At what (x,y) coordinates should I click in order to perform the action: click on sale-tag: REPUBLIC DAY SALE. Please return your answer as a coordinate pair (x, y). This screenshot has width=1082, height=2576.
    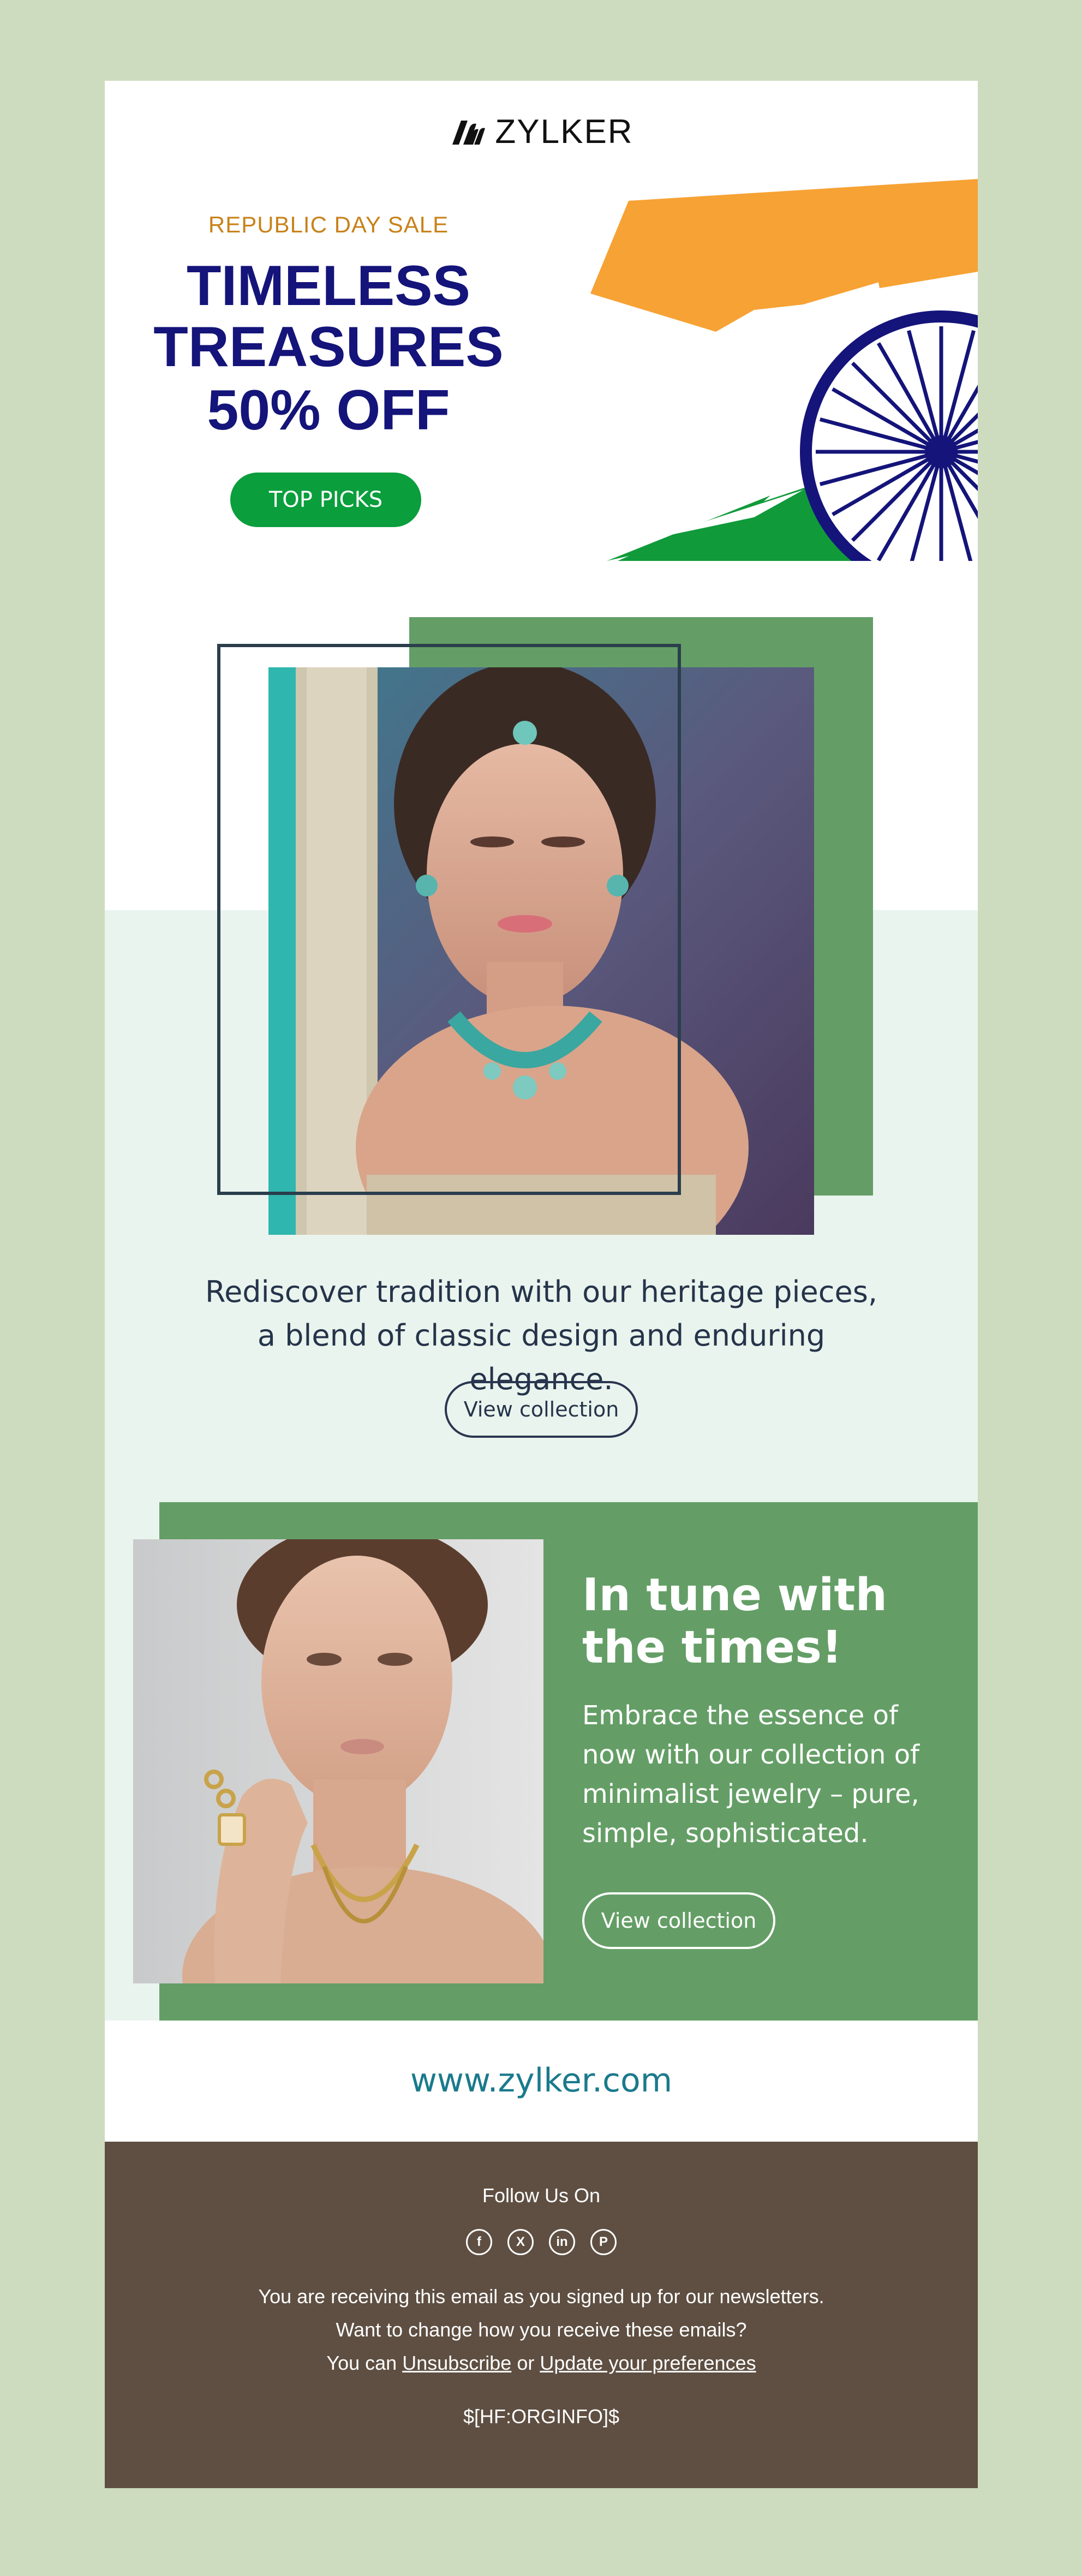
    Looking at the image, I should click on (328, 224).